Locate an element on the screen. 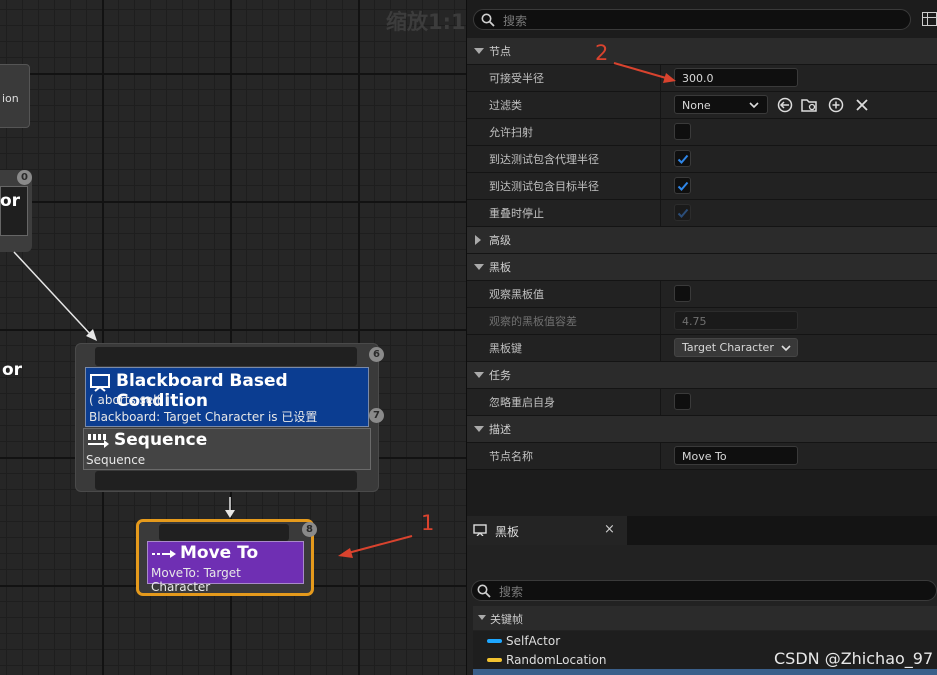 Image resolution: width=937 pixels, height=675 pixels. details-search-placeholder: 搜索 is located at coordinates (515, 21).